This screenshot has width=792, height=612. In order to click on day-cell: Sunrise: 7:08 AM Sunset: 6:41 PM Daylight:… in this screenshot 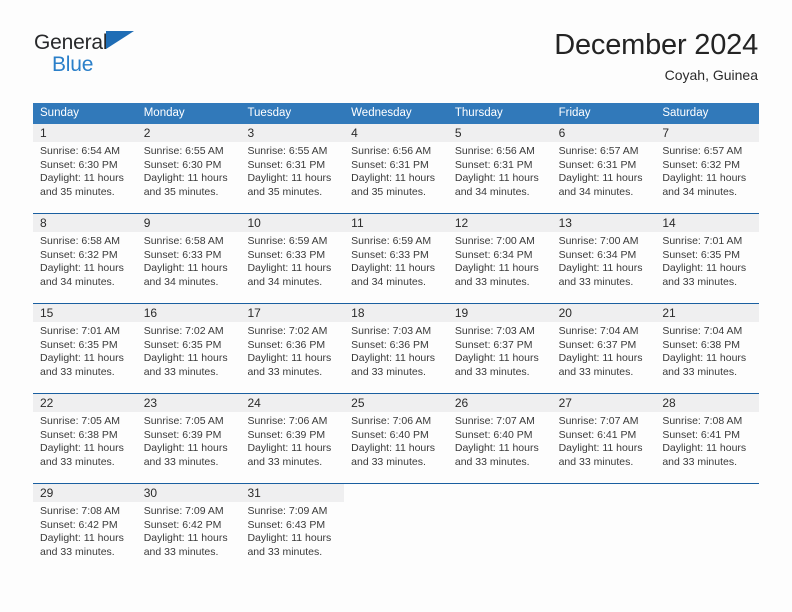, I will do `click(707, 447)`.